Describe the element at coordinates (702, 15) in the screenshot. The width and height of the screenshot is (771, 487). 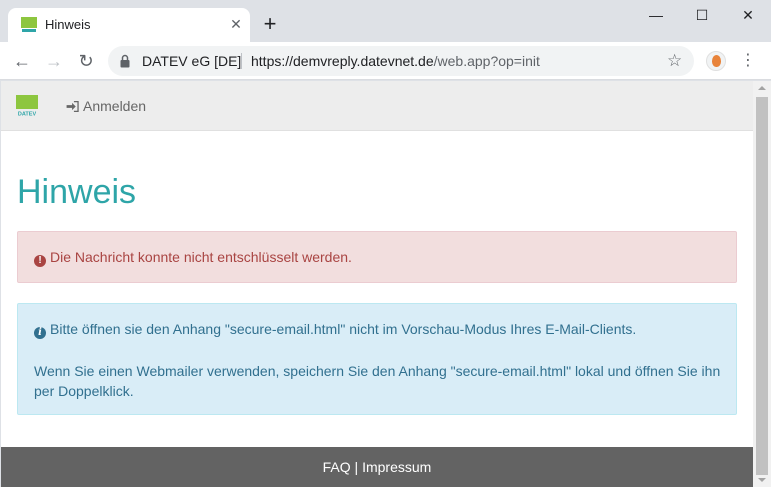
I see `maximize-button: ☐` at that location.